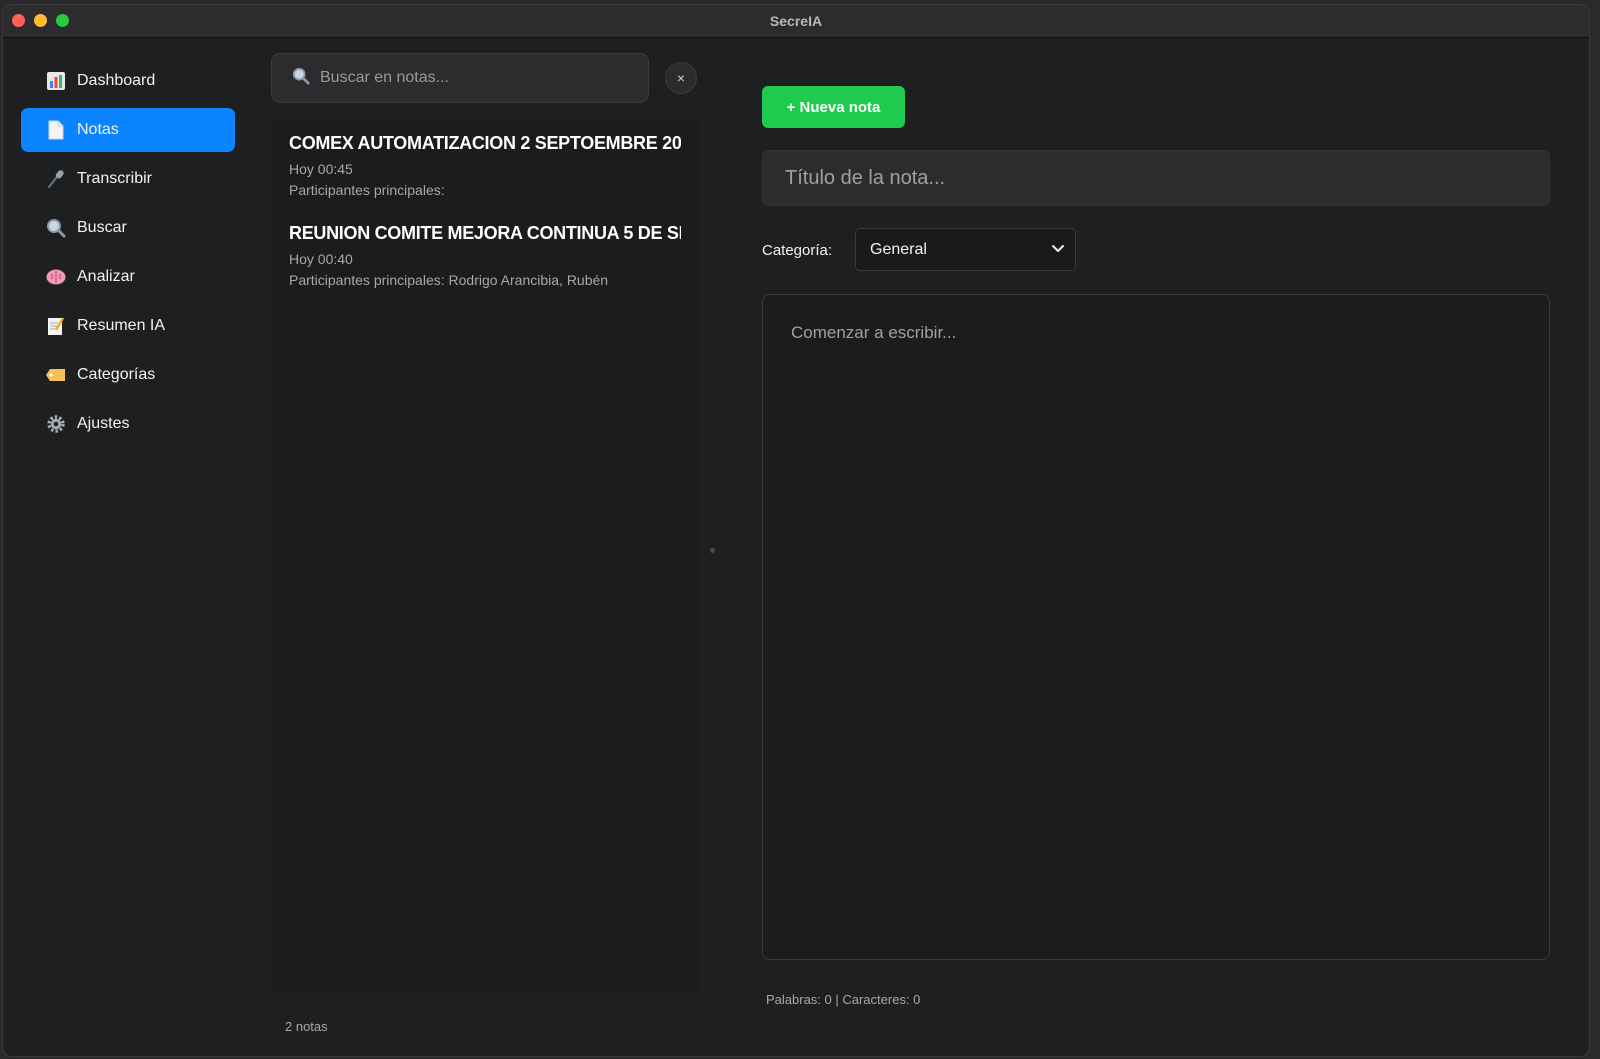  Describe the element at coordinates (56, 277) in the screenshot. I see `brain-icon` at that location.